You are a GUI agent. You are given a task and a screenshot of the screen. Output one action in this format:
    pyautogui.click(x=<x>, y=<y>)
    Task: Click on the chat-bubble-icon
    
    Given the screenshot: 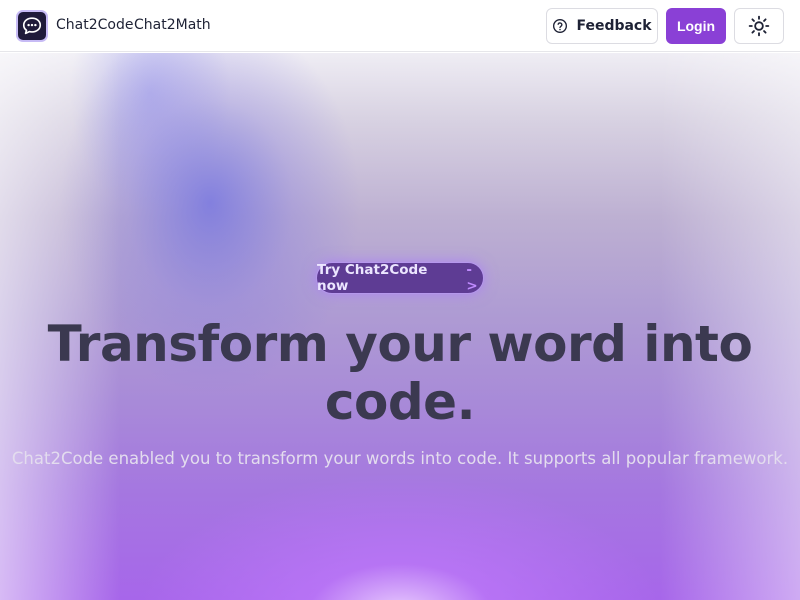 What is the action you would take?
    pyautogui.click(x=32, y=26)
    